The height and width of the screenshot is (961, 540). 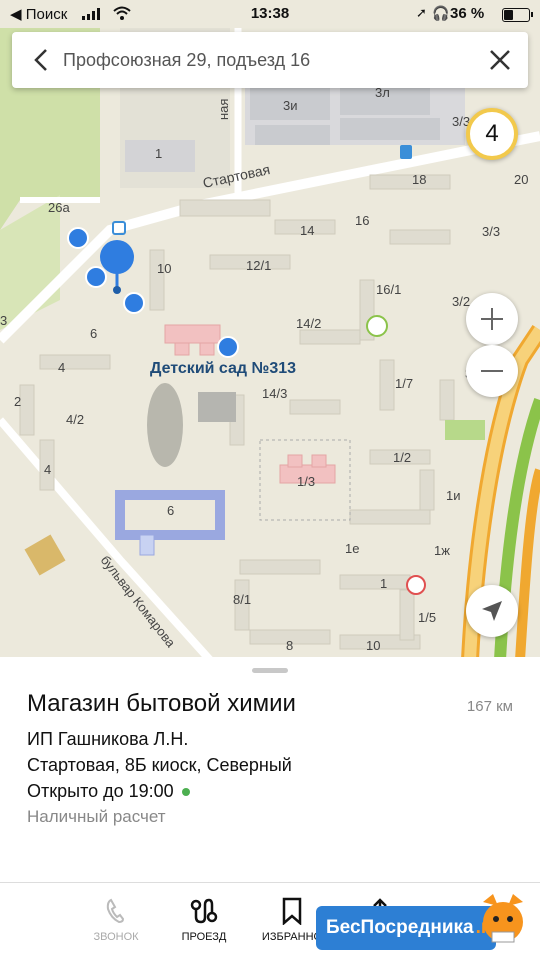 What do you see at coordinates (404, 383) in the screenshot?
I see `svg-text: 1/7` at bounding box center [404, 383].